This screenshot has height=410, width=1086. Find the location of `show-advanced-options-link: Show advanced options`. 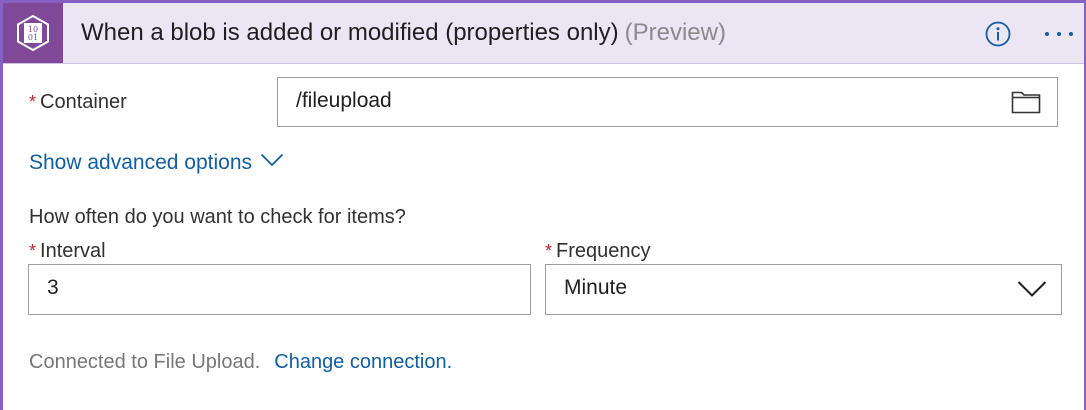

show-advanced-options-link: Show advanced options is located at coordinates (156, 163).